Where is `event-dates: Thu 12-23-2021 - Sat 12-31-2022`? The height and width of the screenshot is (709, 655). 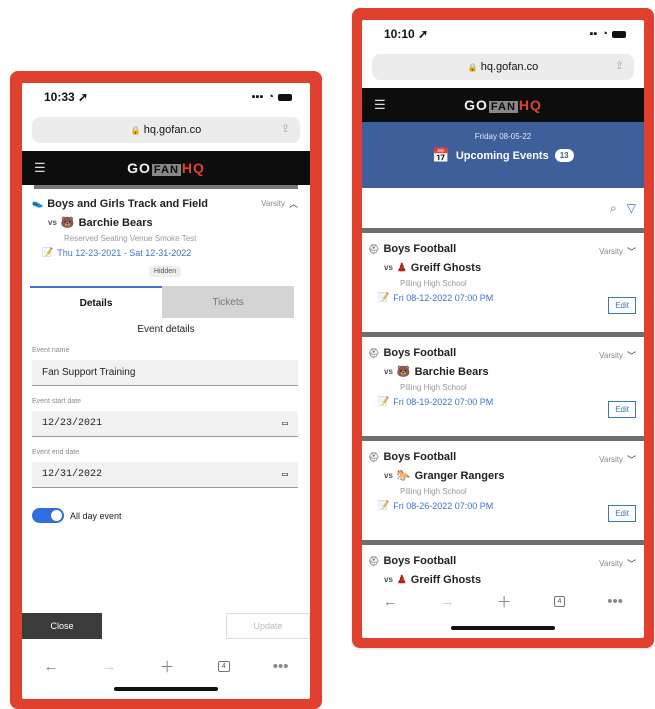
event-dates: Thu 12-23-2021 - Sat 12-31-2022 is located at coordinates (124, 252).